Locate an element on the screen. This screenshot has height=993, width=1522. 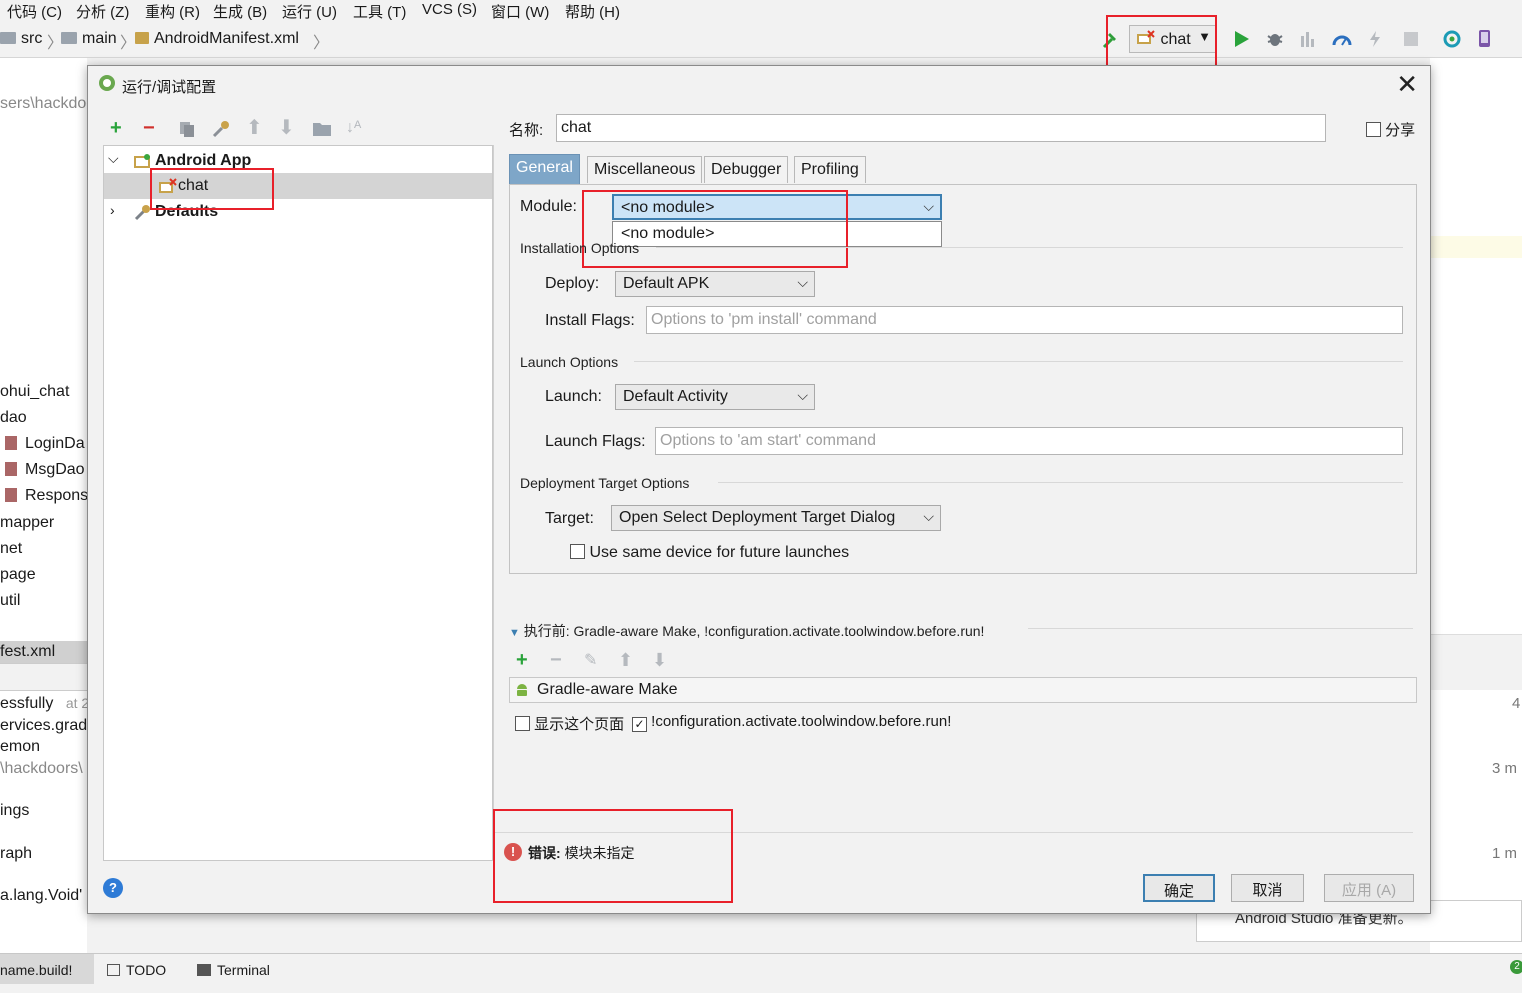
bottom-tab-build-active: name.build! is located at coordinates (47, 969).